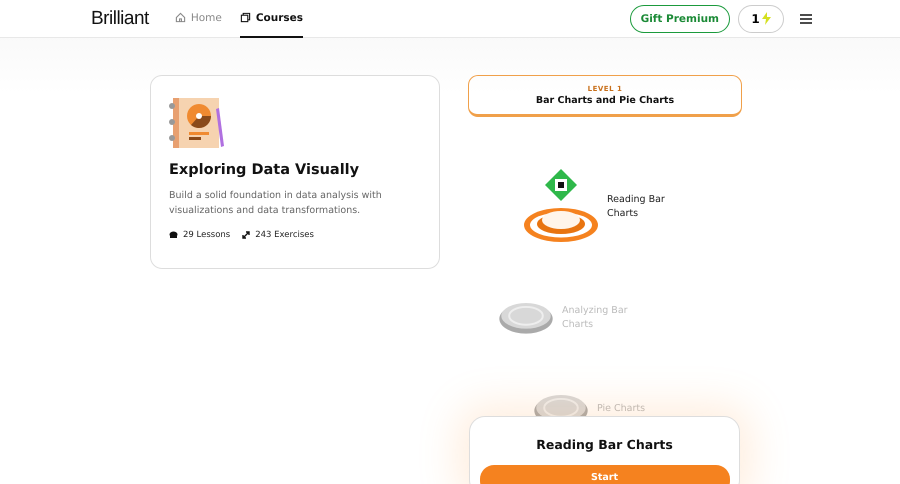  What do you see at coordinates (173, 235) in the screenshot?
I see `stack-icon` at bounding box center [173, 235].